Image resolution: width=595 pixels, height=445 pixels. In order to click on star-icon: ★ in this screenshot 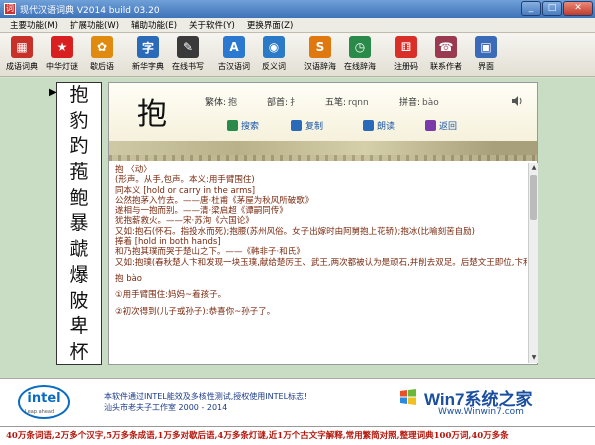, I will do `click(62, 47)`.